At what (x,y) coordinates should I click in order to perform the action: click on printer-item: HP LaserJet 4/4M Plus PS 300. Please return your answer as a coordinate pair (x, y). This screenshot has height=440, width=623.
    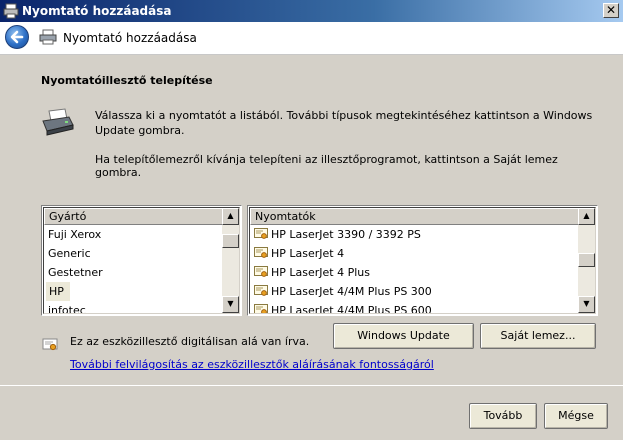
    Looking at the image, I should click on (341, 291).